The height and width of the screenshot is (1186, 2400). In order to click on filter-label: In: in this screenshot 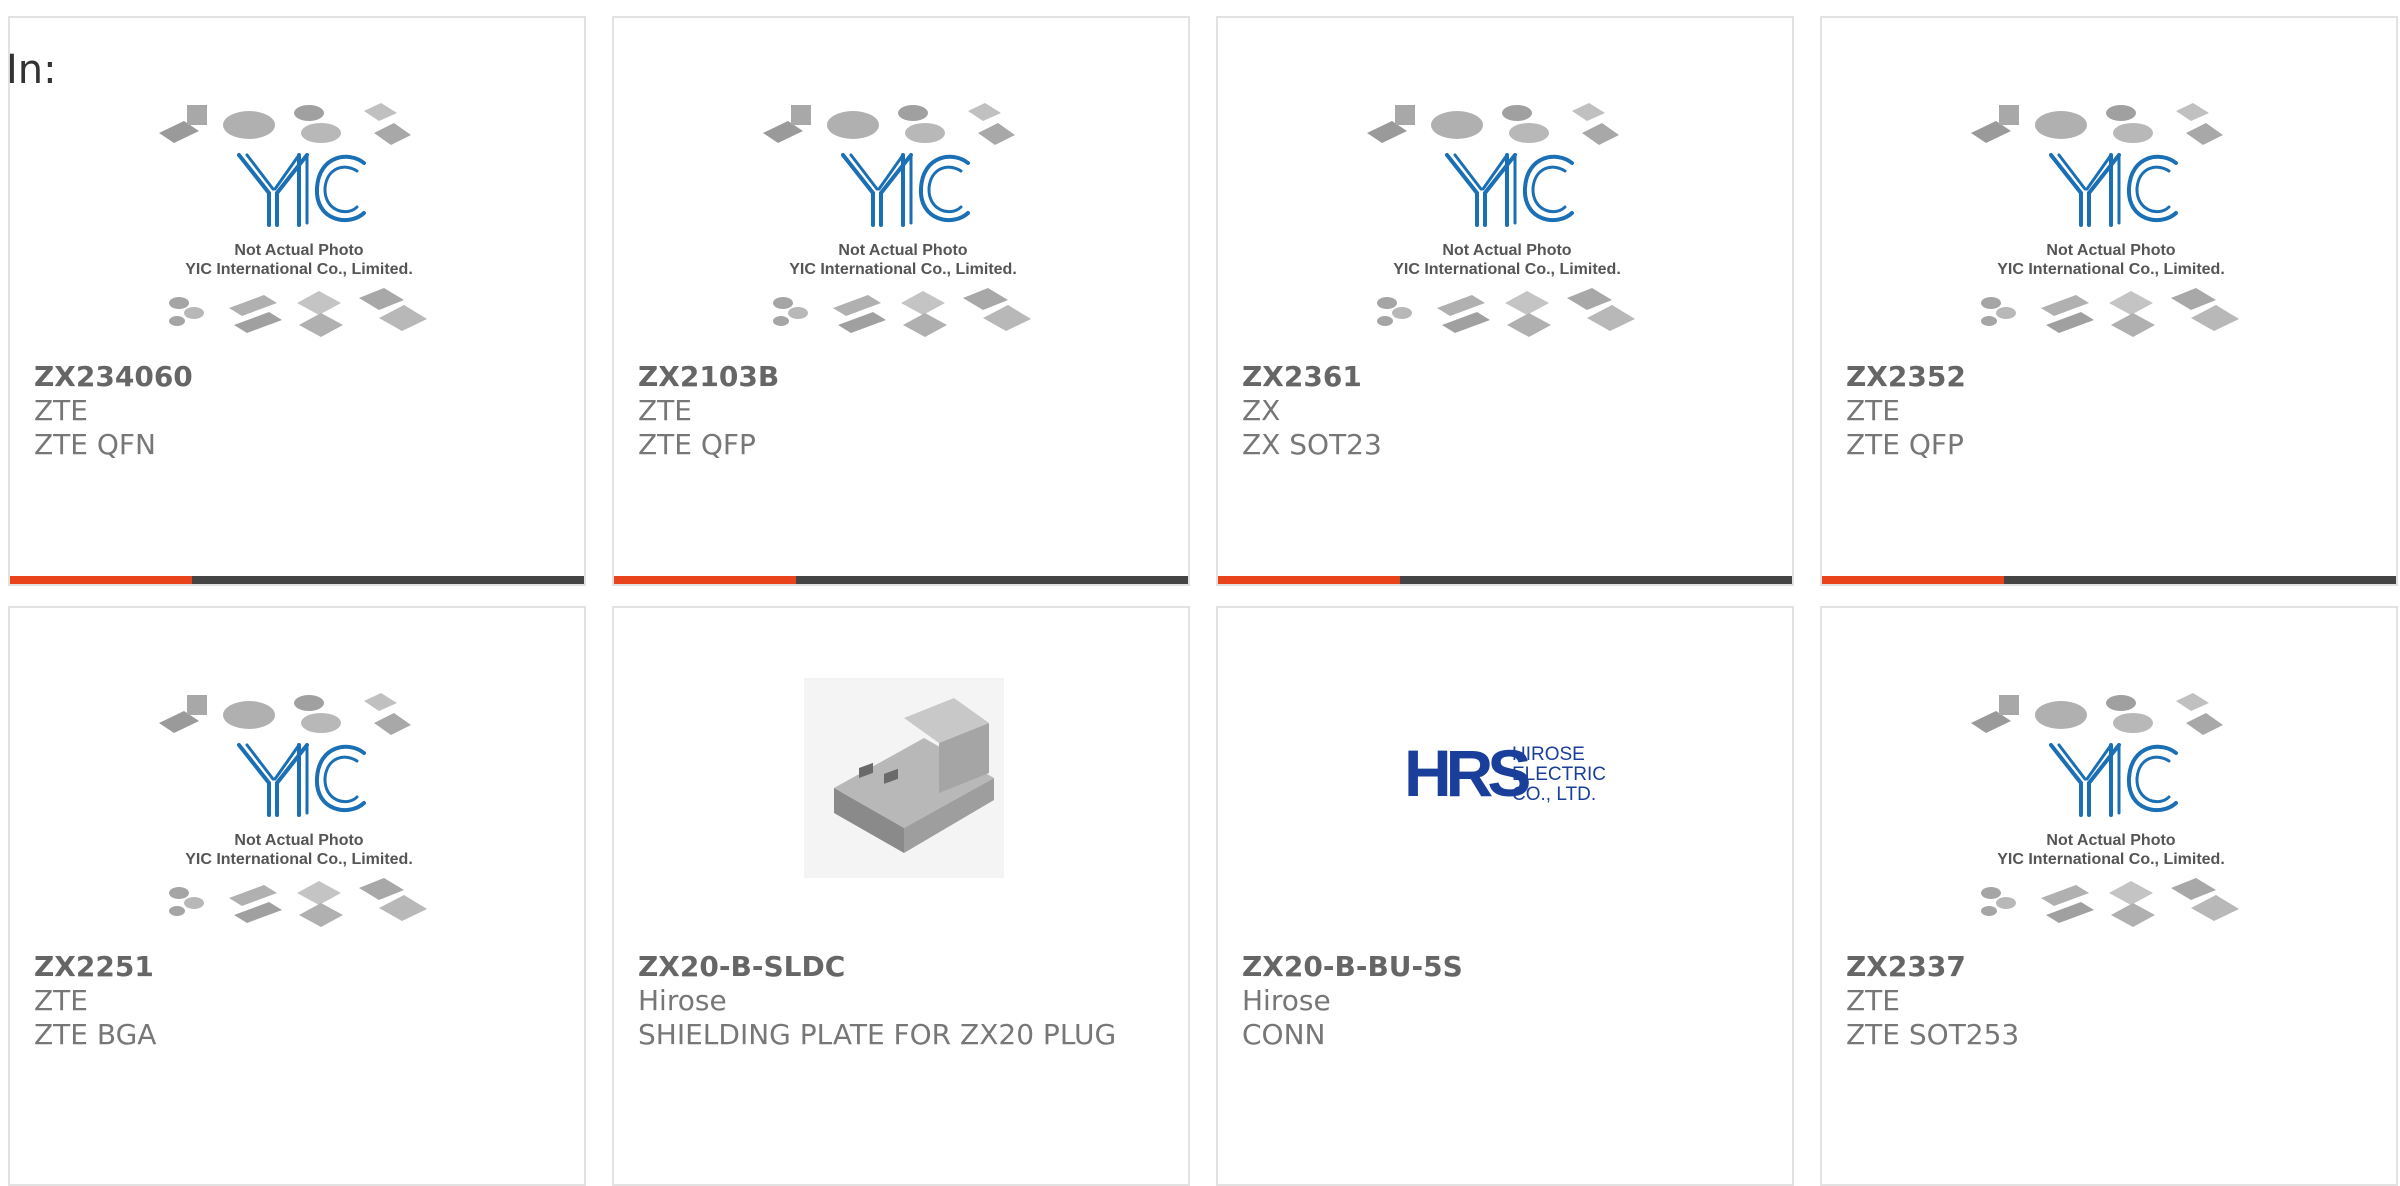, I will do `click(31, 70)`.